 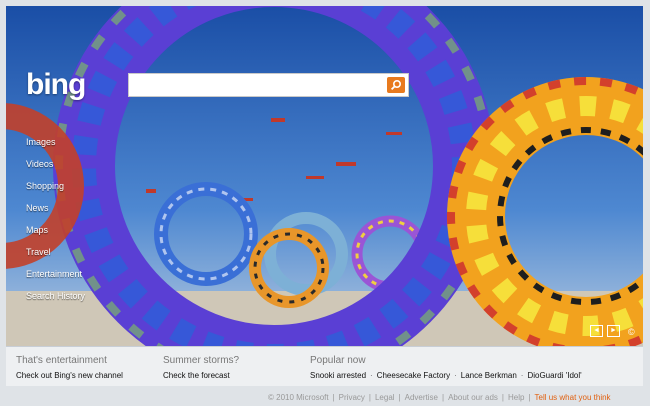 I want to click on popular-link: Cheesecake Factory, so click(x=413, y=375).